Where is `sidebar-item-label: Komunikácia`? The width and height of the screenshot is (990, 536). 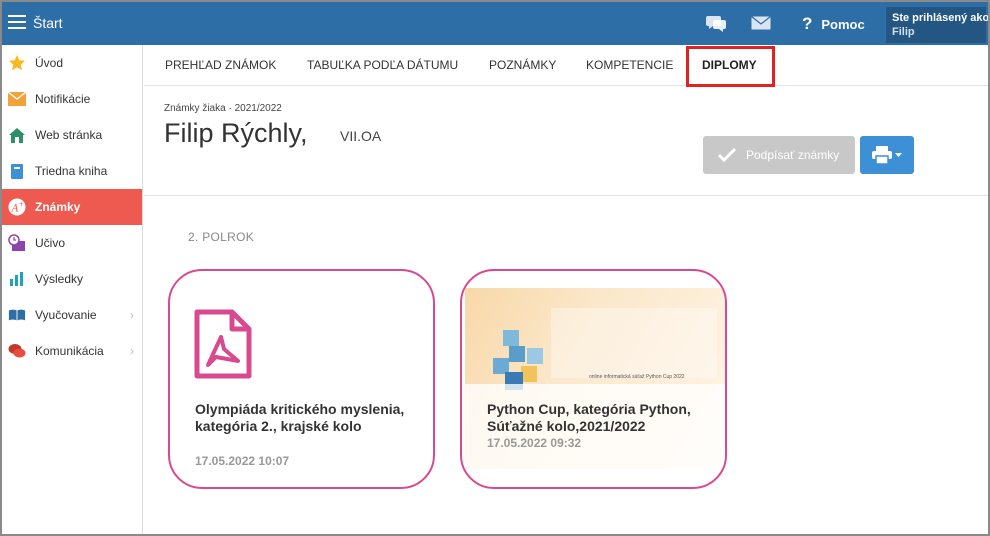
sidebar-item-label: Komunikácia is located at coordinates (69, 351).